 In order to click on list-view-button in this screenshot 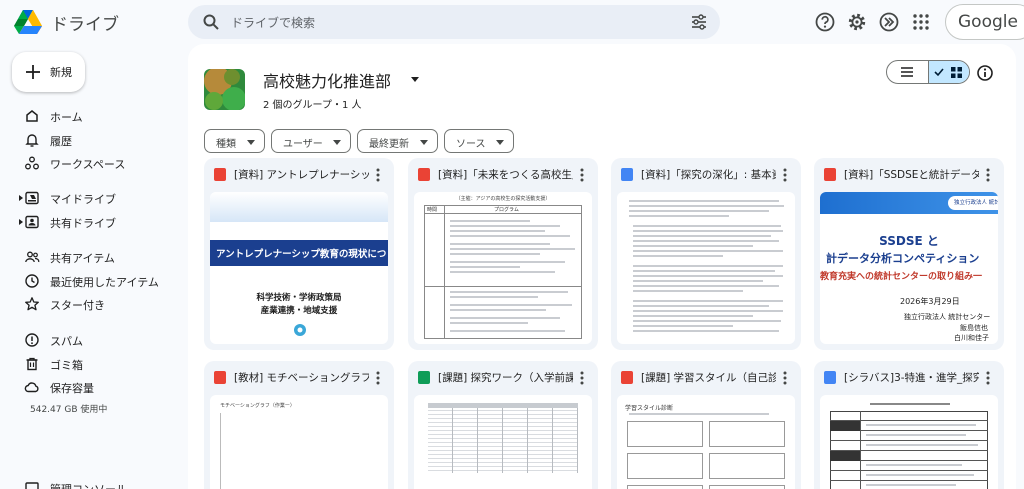, I will do `click(908, 72)`.